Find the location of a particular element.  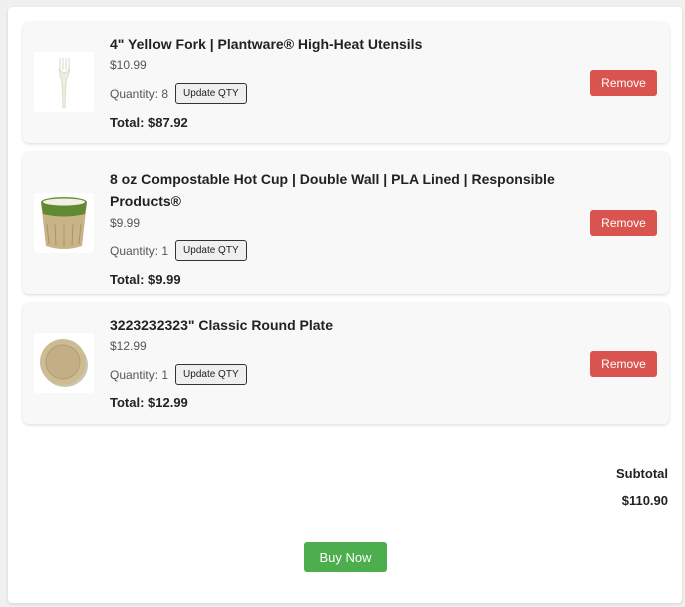

cup-icon is located at coordinates (64, 223).